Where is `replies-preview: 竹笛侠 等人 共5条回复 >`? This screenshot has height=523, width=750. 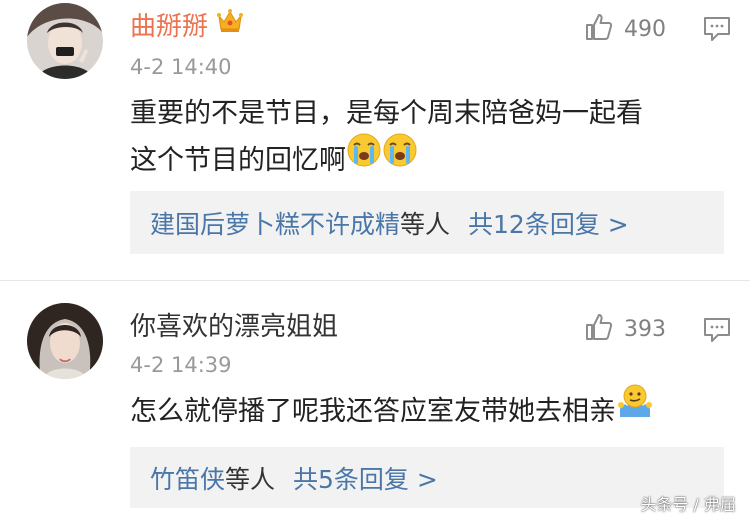
replies-preview: 竹笛侠 等人 共5条回复 > is located at coordinates (427, 477).